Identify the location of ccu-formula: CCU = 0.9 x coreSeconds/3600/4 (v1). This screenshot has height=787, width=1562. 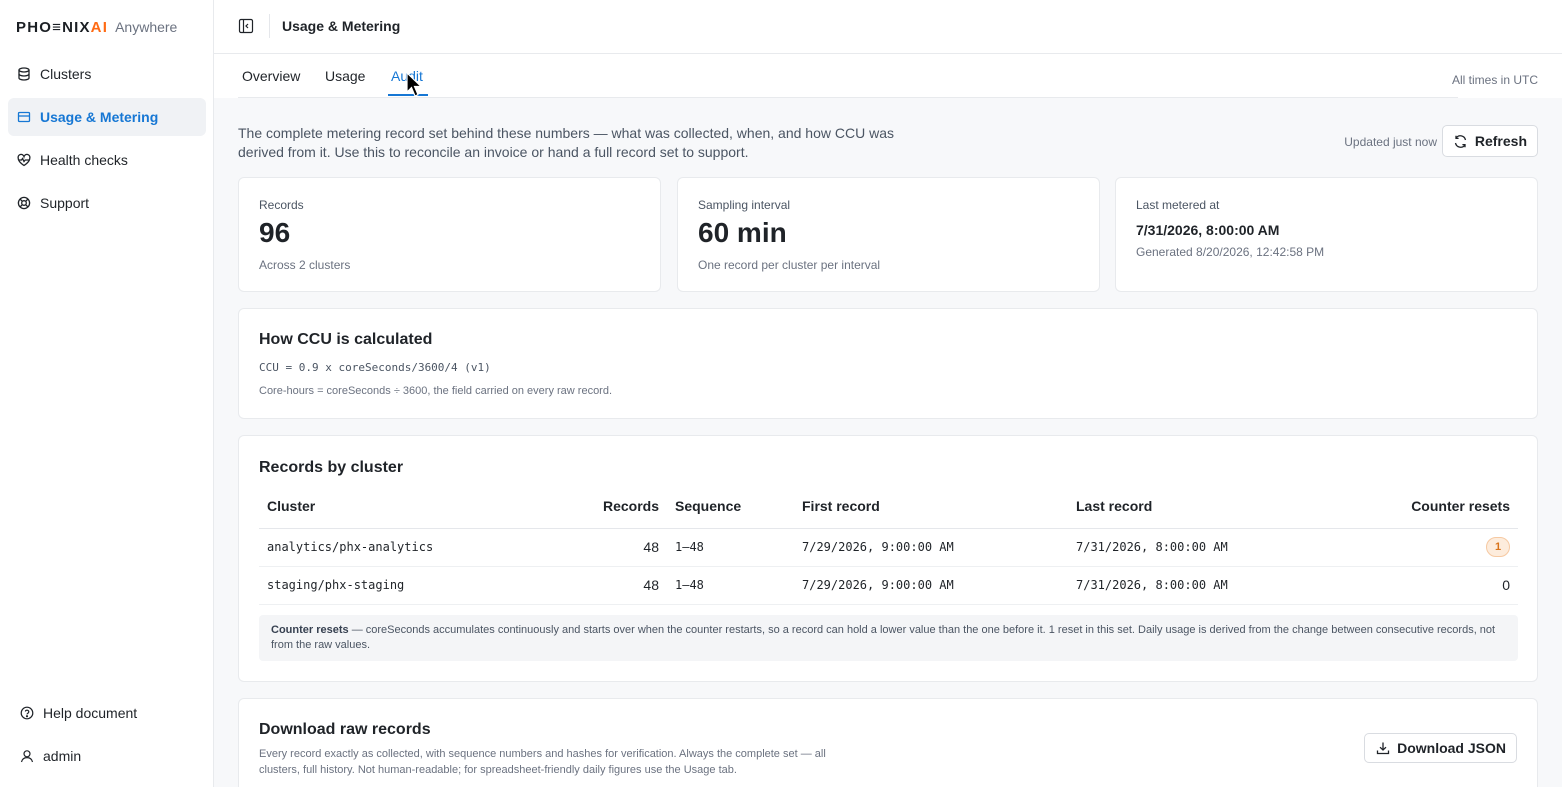
(375, 367).